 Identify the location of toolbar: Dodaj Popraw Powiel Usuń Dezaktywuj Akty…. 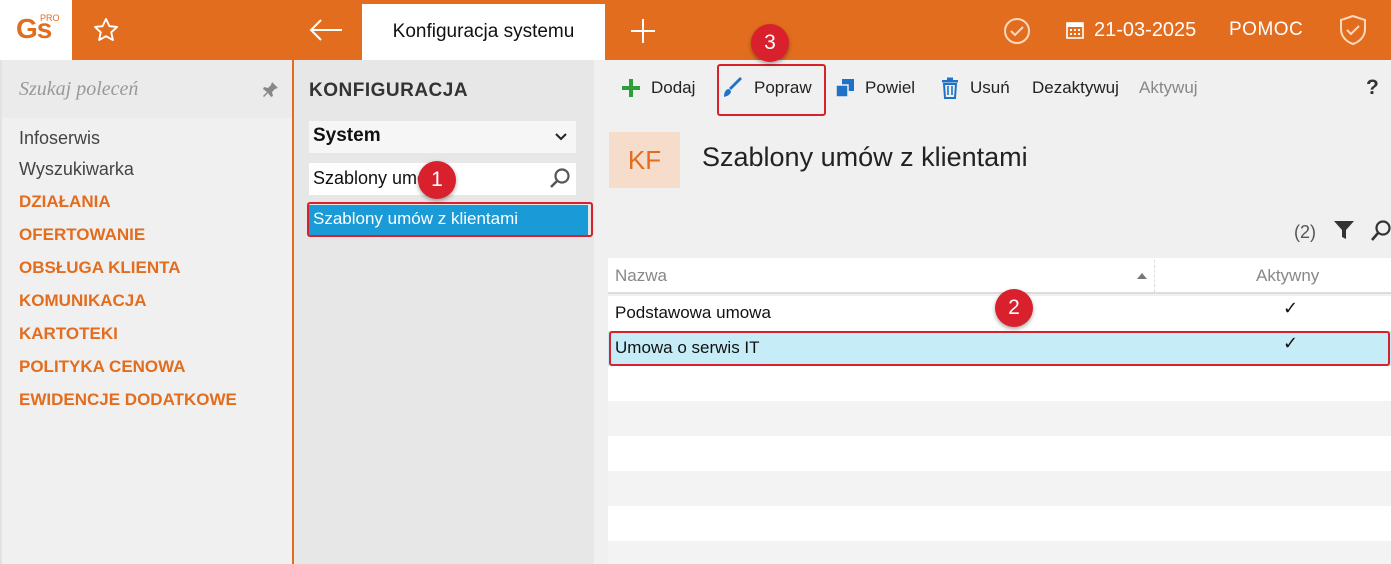
(992, 88).